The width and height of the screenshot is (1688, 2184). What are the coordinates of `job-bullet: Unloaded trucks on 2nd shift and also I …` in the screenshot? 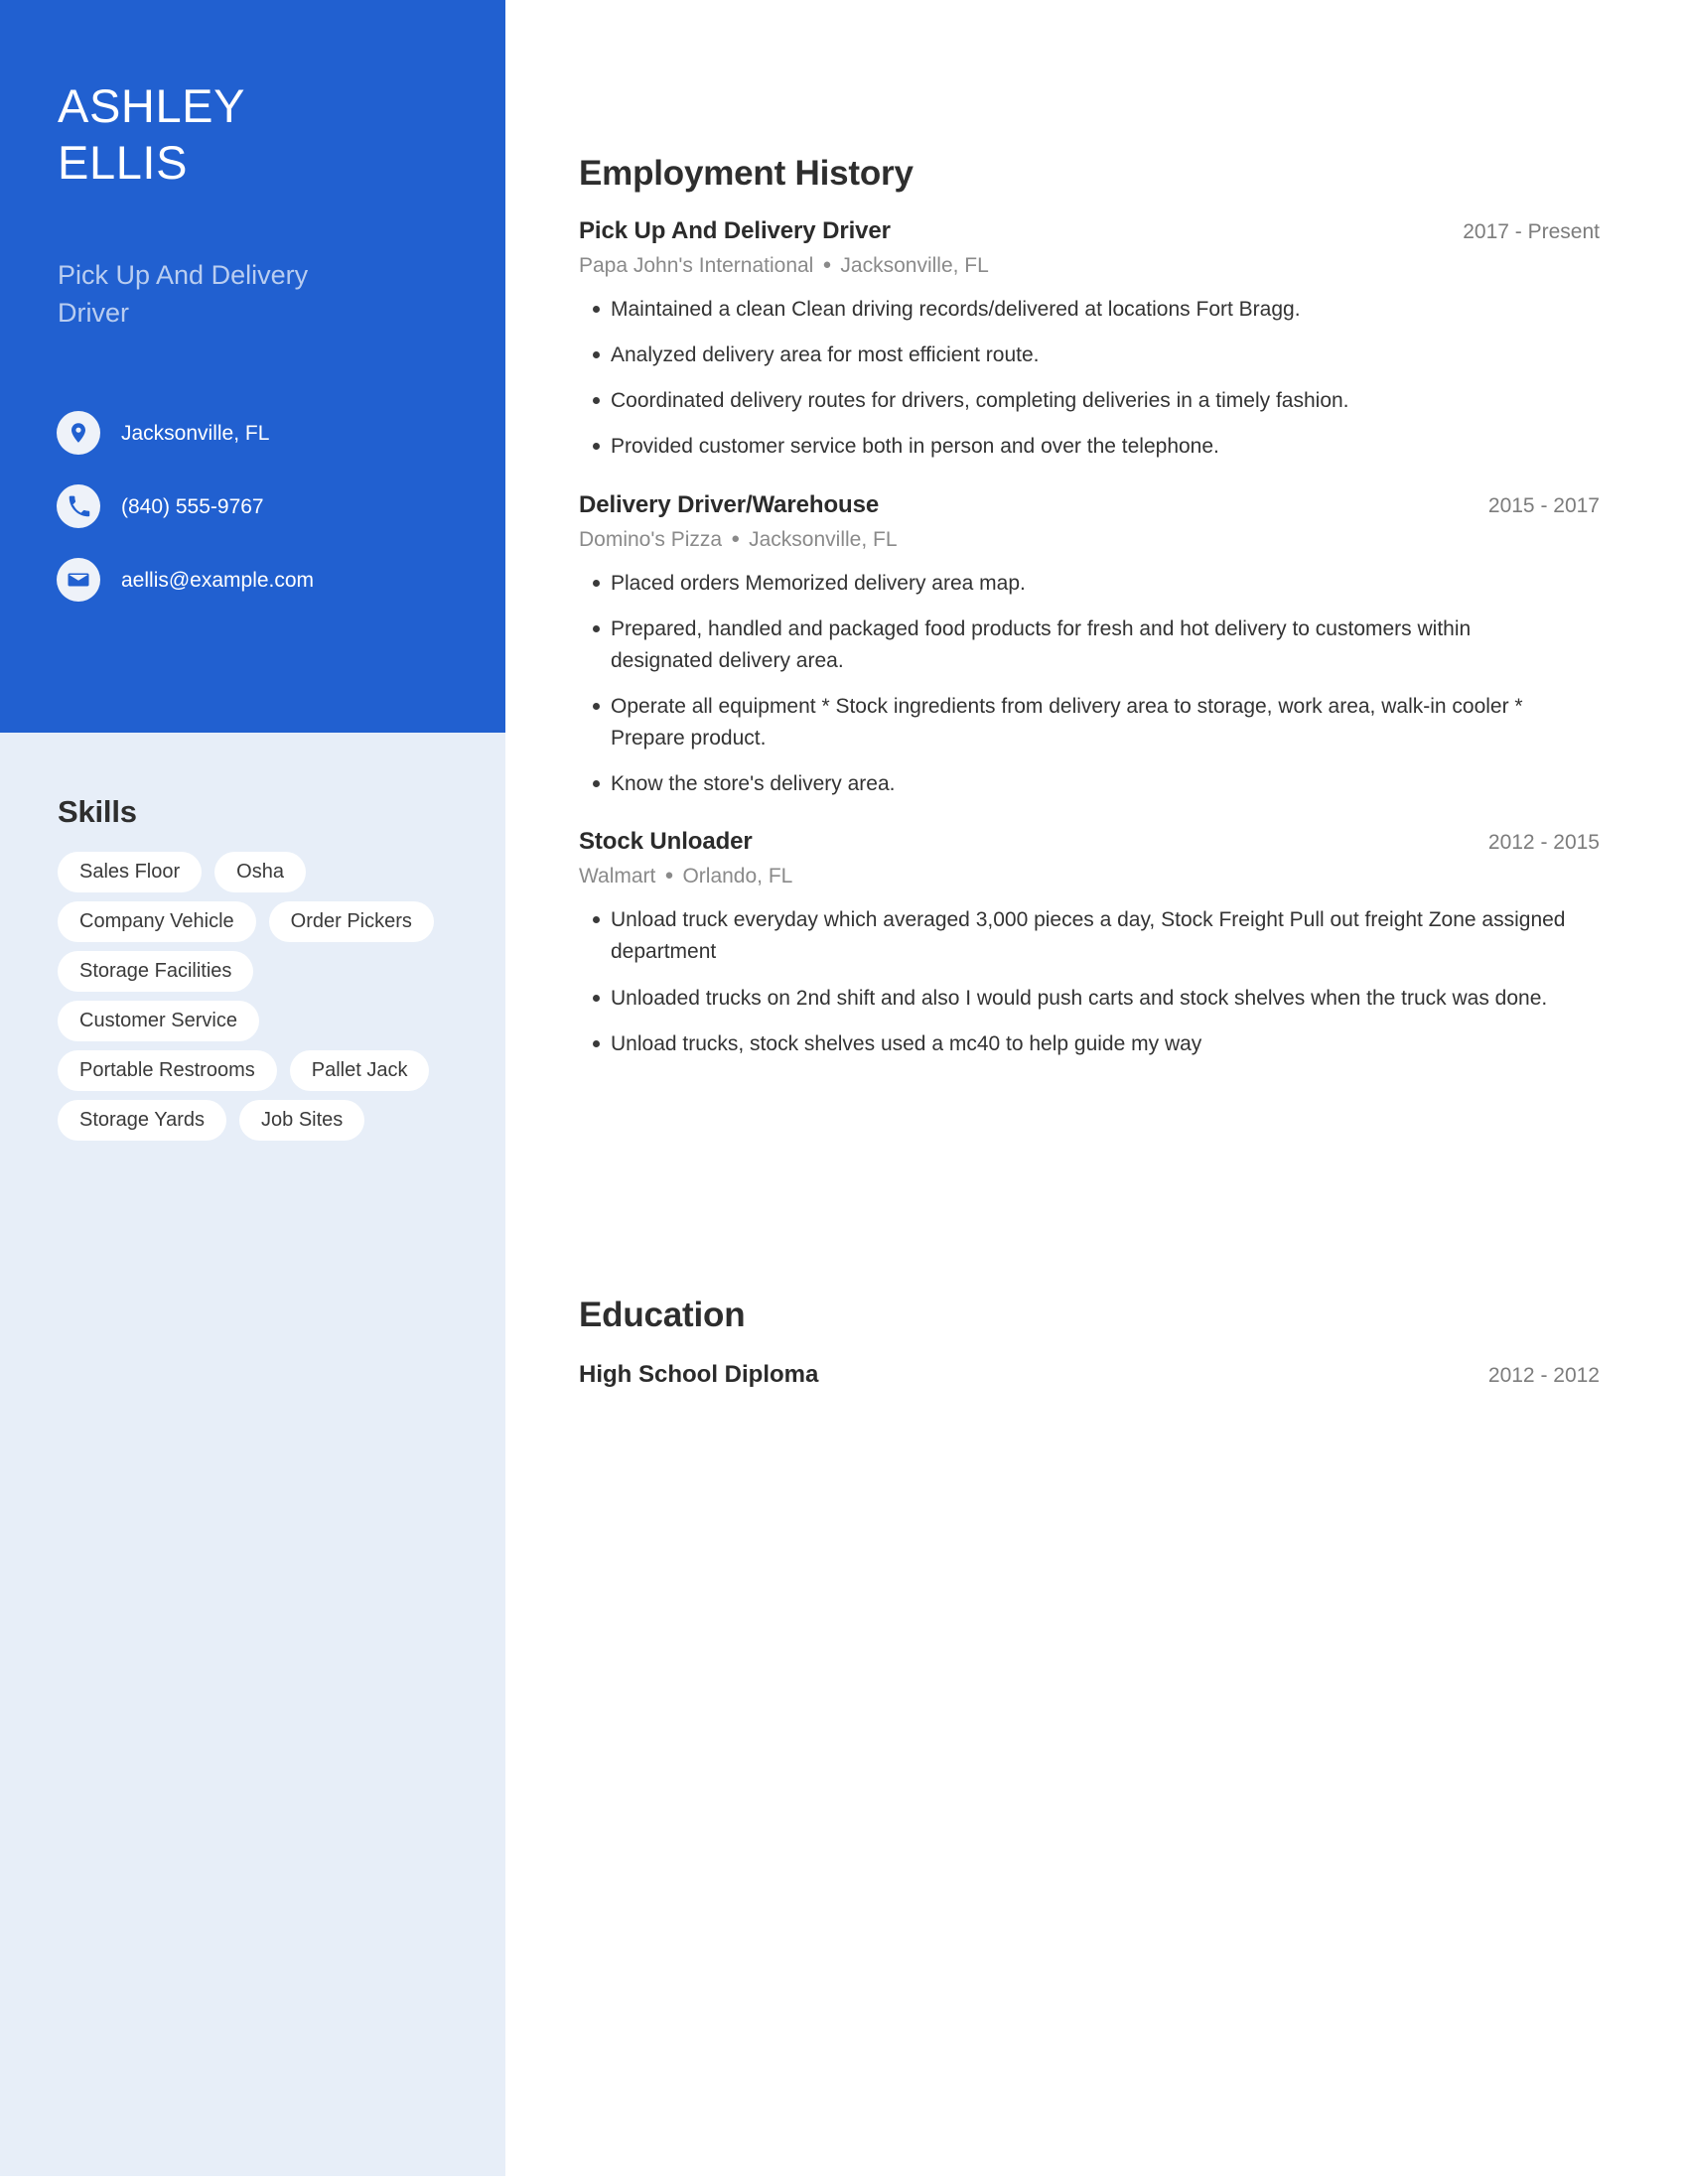 It's located at (1075, 999).